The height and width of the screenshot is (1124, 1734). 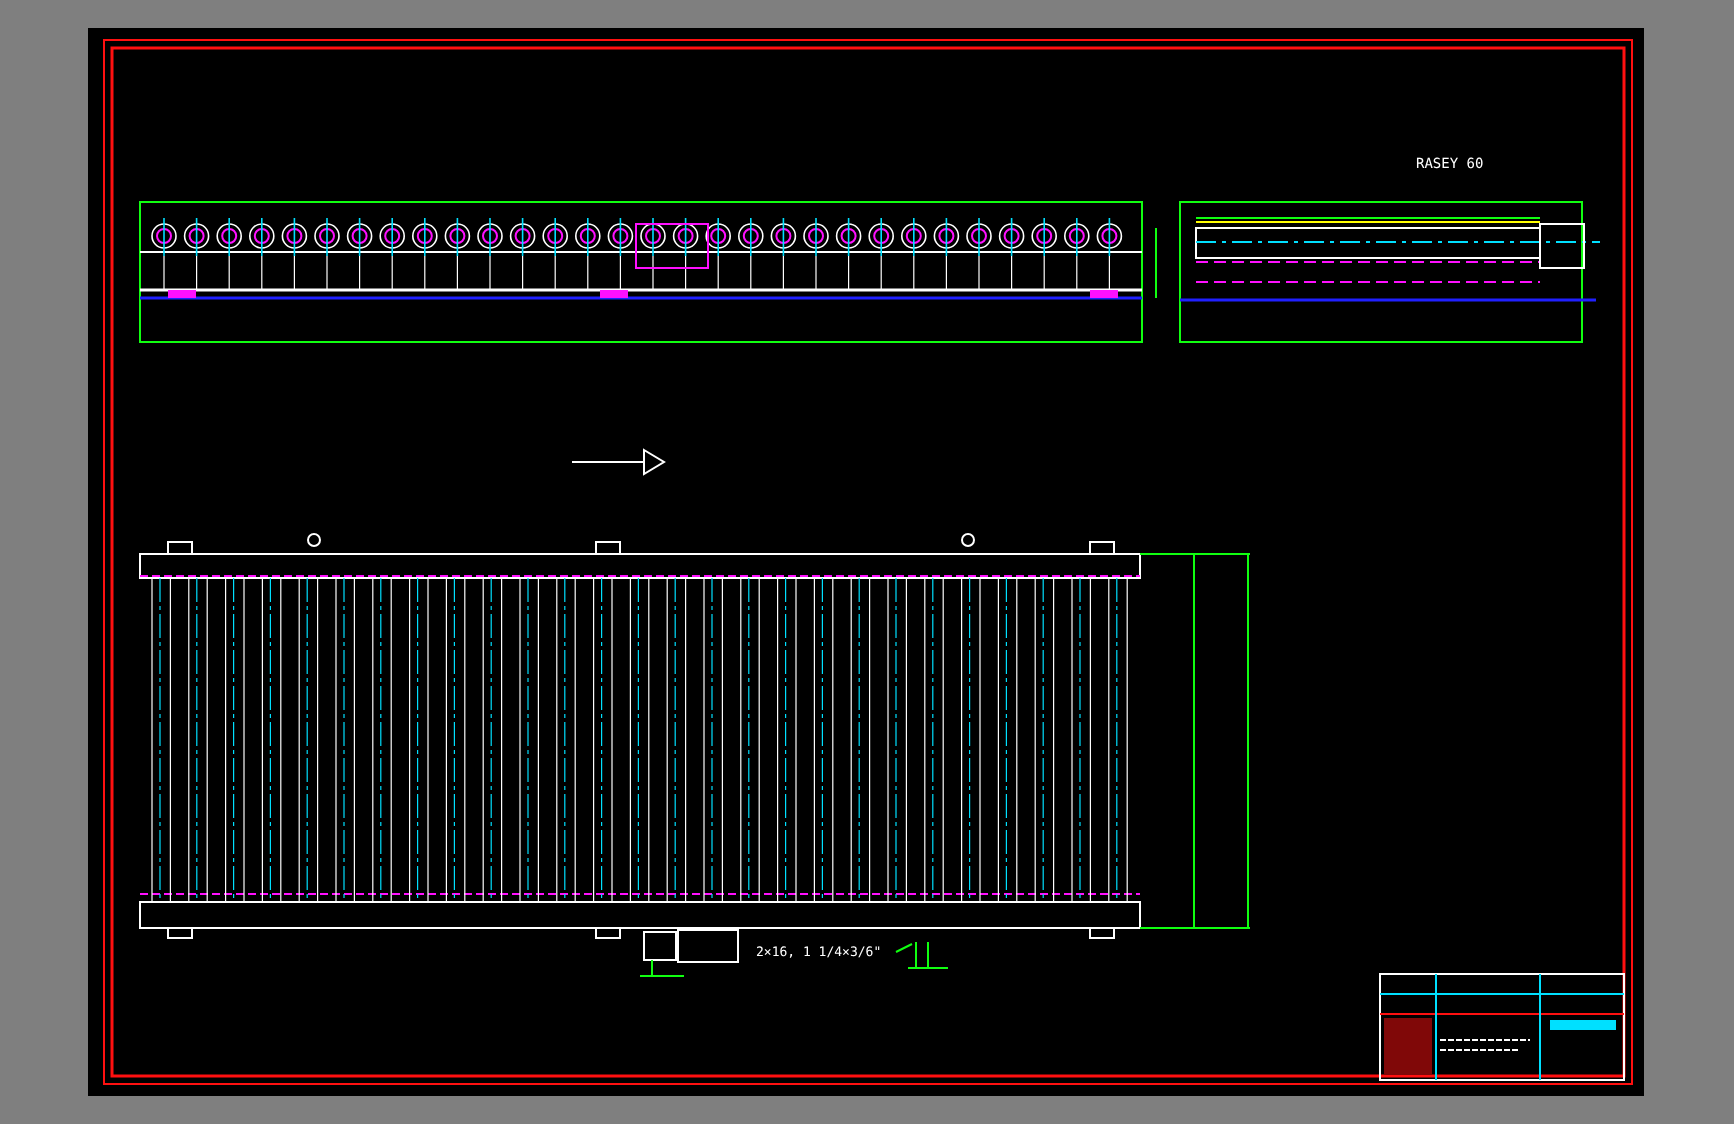 What do you see at coordinates (689, 953) in the screenshot?
I see `motor-drawing` at bounding box center [689, 953].